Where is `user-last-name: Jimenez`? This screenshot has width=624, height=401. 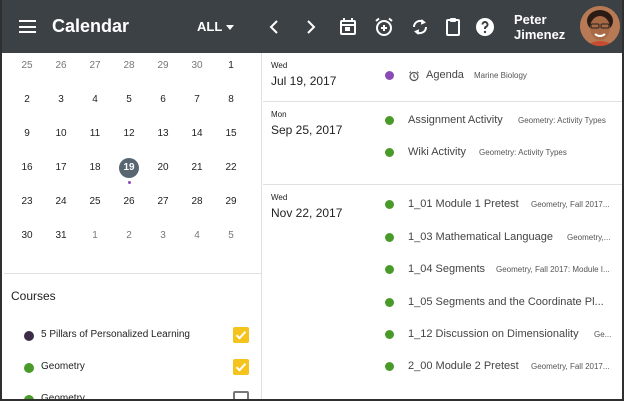
user-last-name: Jimenez is located at coordinates (540, 34).